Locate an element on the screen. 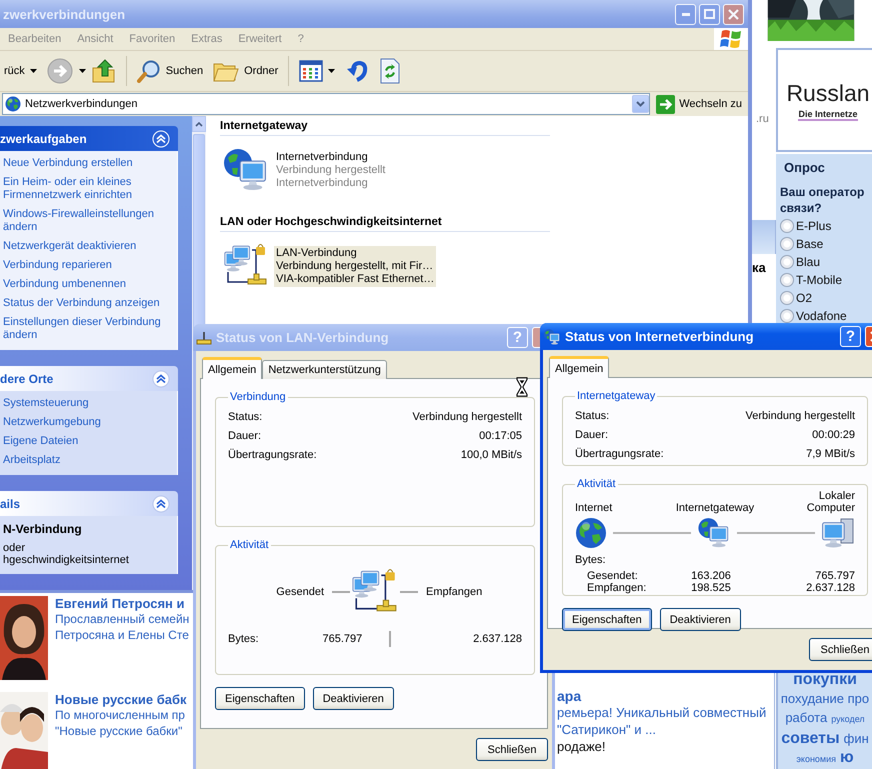 This screenshot has width=872, height=769. minimize-icon is located at coordinates (686, 14).